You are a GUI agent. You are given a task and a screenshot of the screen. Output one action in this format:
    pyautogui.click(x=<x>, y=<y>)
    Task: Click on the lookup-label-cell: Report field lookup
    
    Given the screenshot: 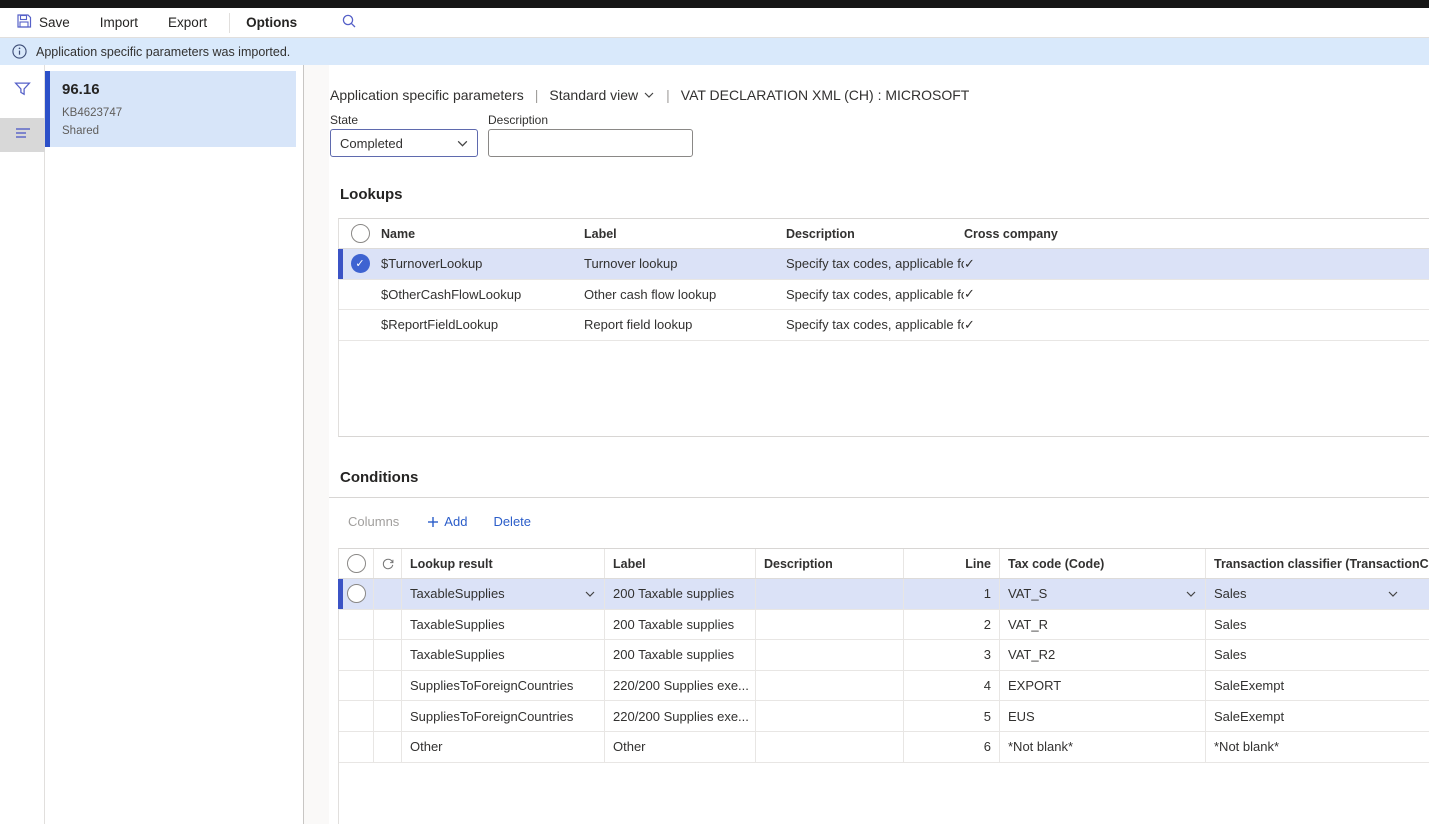 What is the action you would take?
    pyautogui.click(x=685, y=324)
    